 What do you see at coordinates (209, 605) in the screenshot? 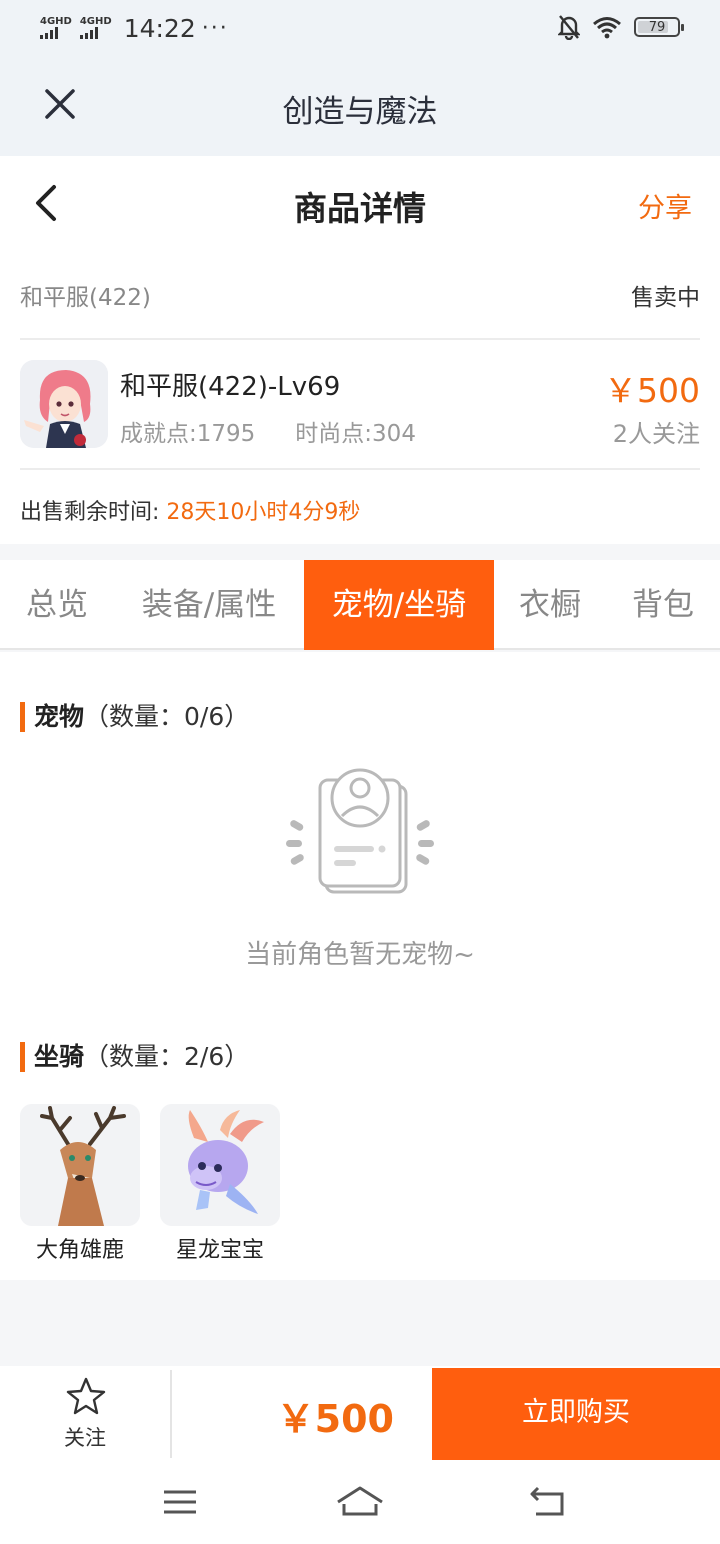
I see `tab-equipment: 装备/属性` at bounding box center [209, 605].